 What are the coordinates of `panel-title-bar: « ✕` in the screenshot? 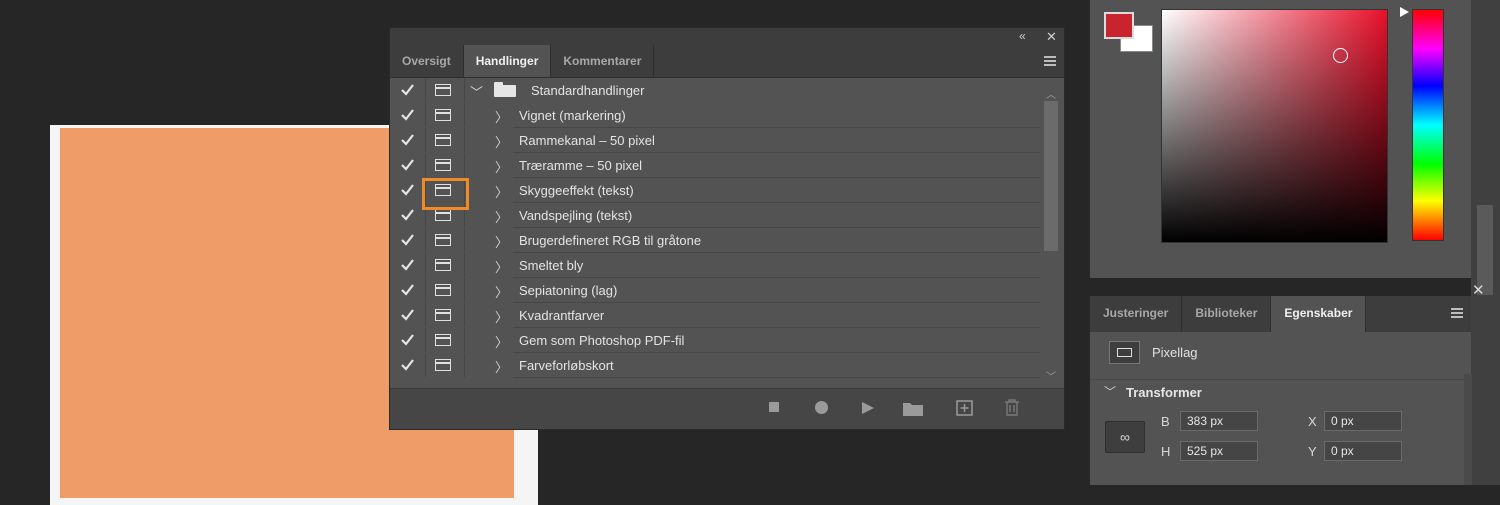 It's located at (727, 36).